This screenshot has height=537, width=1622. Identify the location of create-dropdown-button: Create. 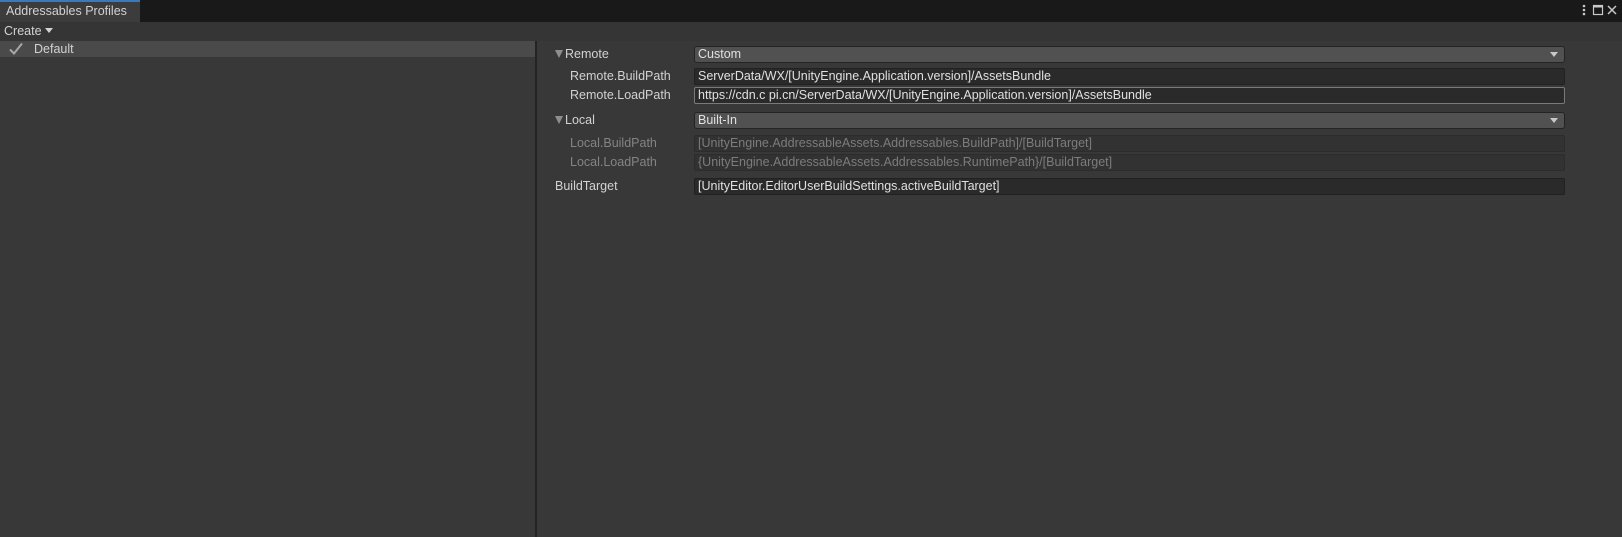
(28, 31).